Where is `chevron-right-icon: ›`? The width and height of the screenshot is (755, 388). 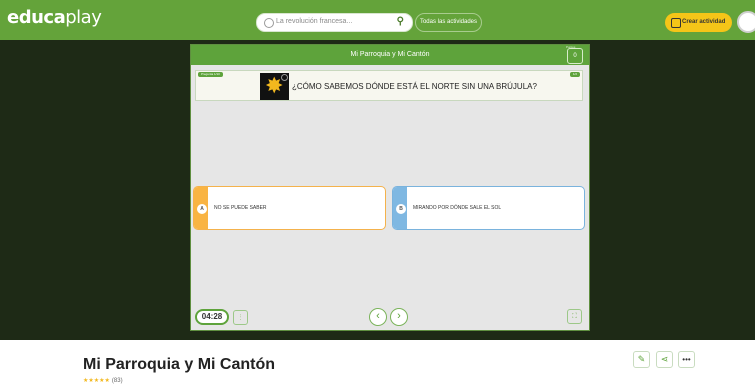 chevron-right-icon: › is located at coordinates (399, 317).